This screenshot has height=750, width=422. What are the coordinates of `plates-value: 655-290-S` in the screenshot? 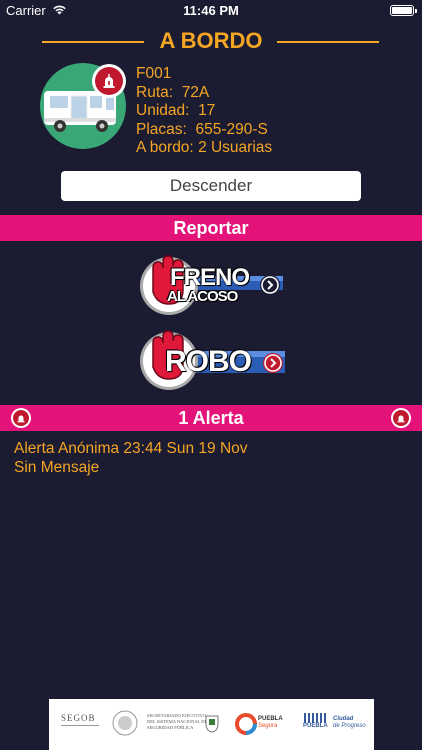 It's located at (231, 129).